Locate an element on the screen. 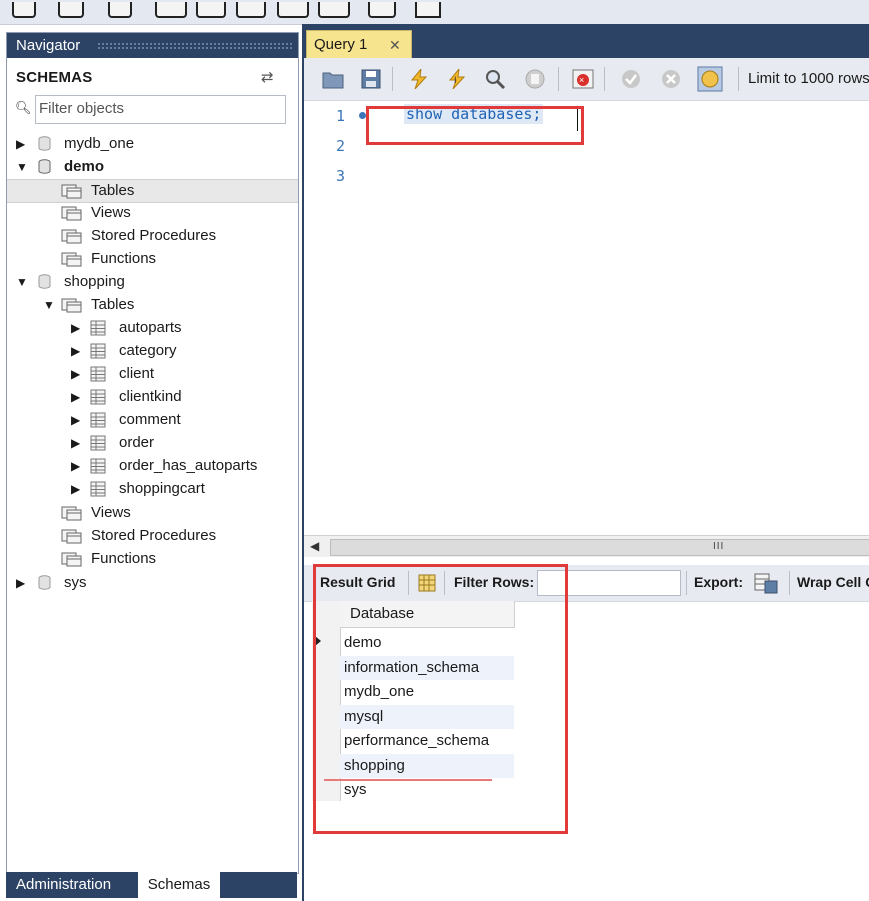  horizontal-scrollbar: ◀ III is located at coordinates (586, 546).